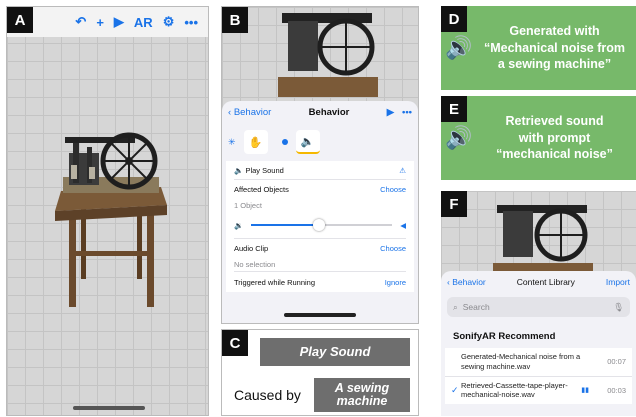  What do you see at coordinates (232, 141) in the screenshot?
I see `spinner-icon: ✳` at bounding box center [232, 141].